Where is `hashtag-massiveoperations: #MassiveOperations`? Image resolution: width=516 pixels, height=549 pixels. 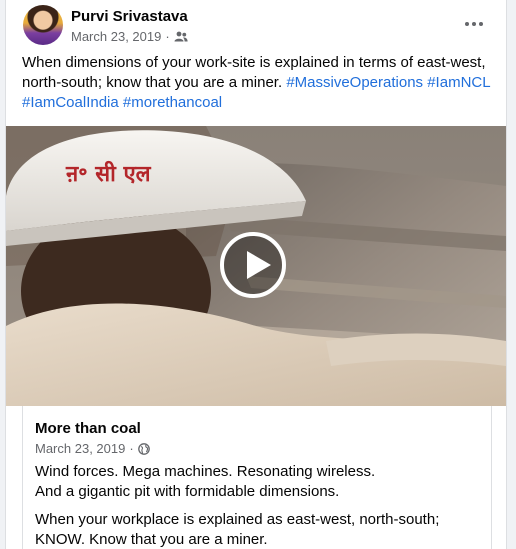
hashtag-massiveoperations: #MassiveOperations is located at coordinates (354, 82).